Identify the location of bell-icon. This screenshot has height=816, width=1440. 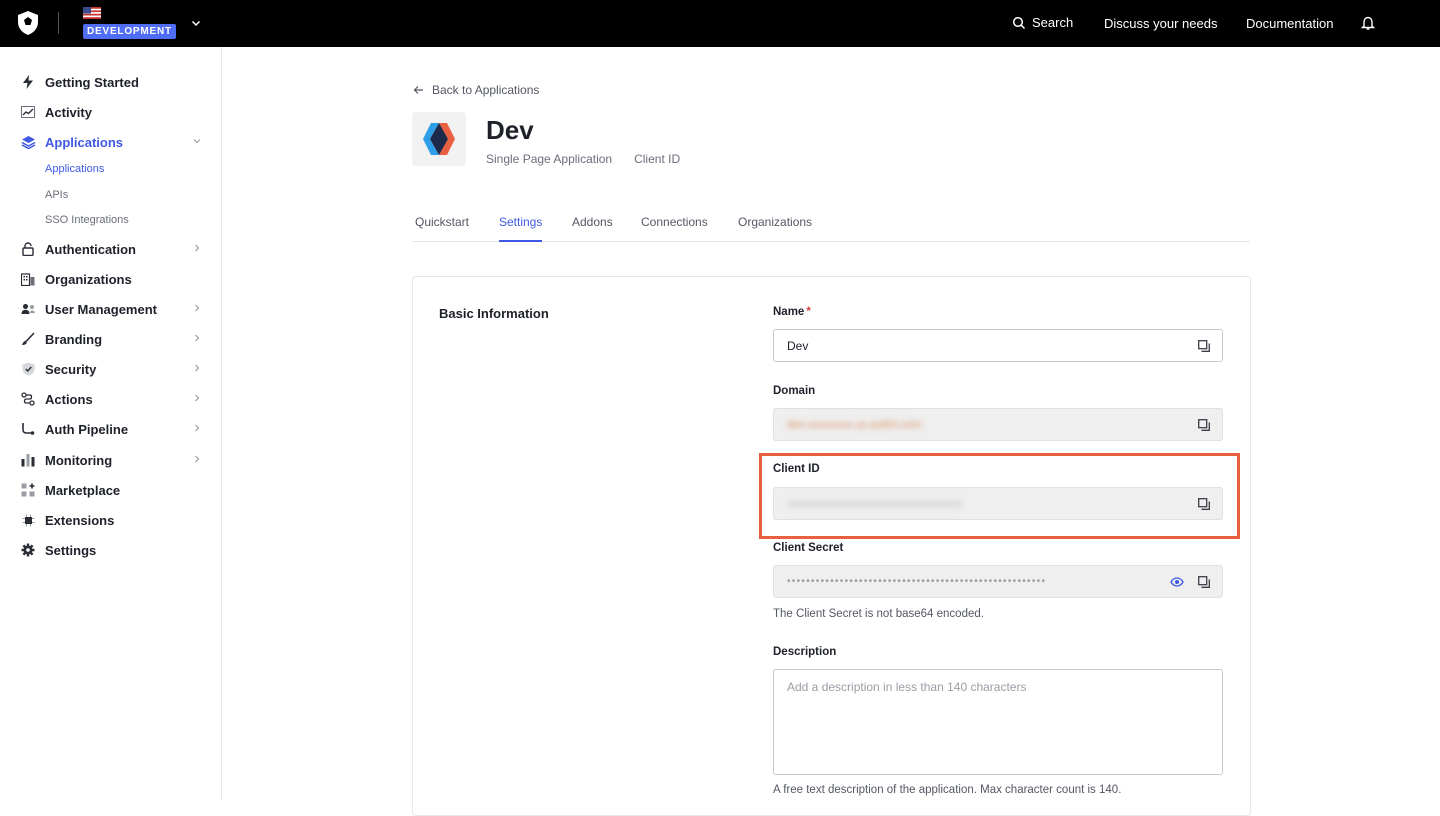
(1368, 23).